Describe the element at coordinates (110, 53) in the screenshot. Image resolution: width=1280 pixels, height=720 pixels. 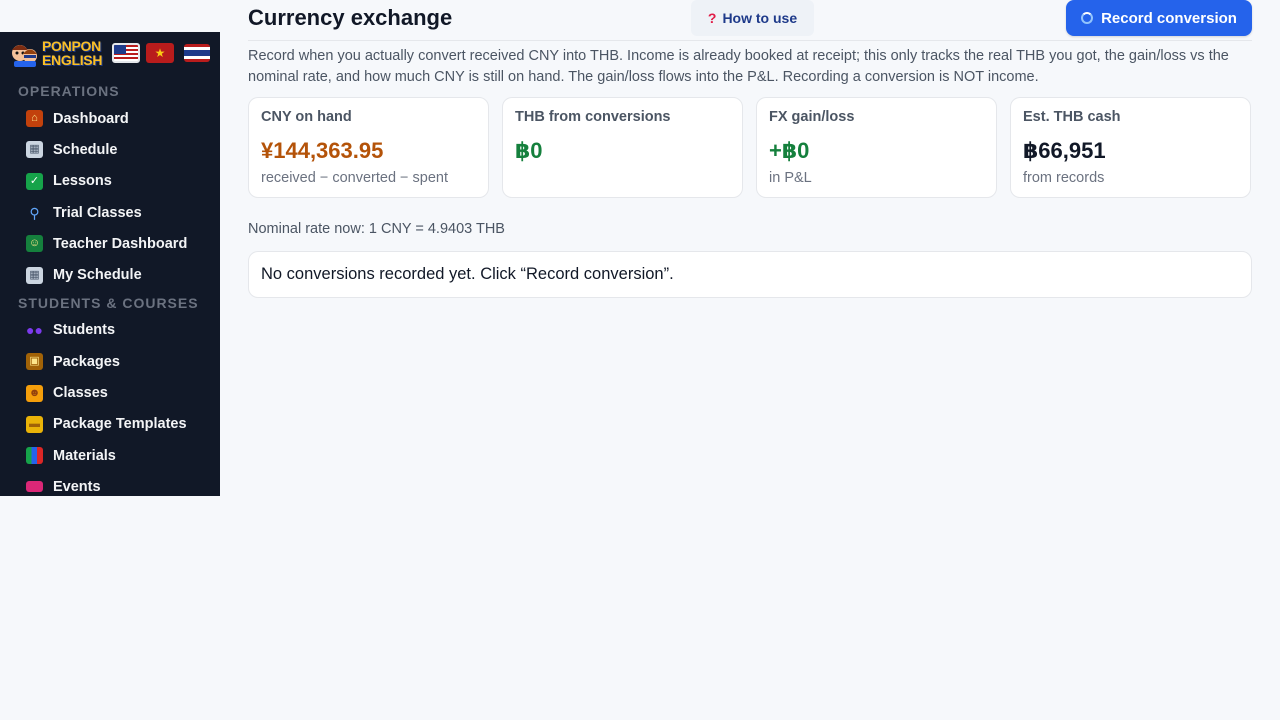
I see `brand-row: PONPON ENGLISH ★` at that location.